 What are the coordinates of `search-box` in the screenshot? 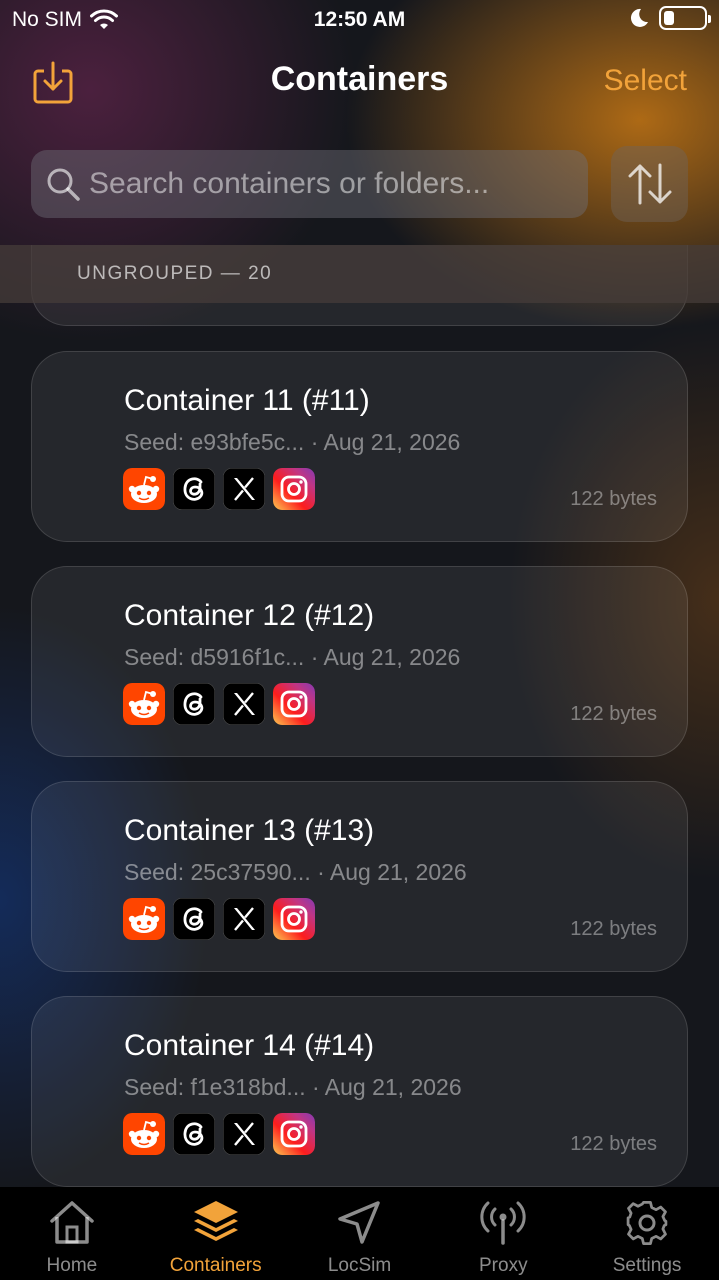 It's located at (309, 184).